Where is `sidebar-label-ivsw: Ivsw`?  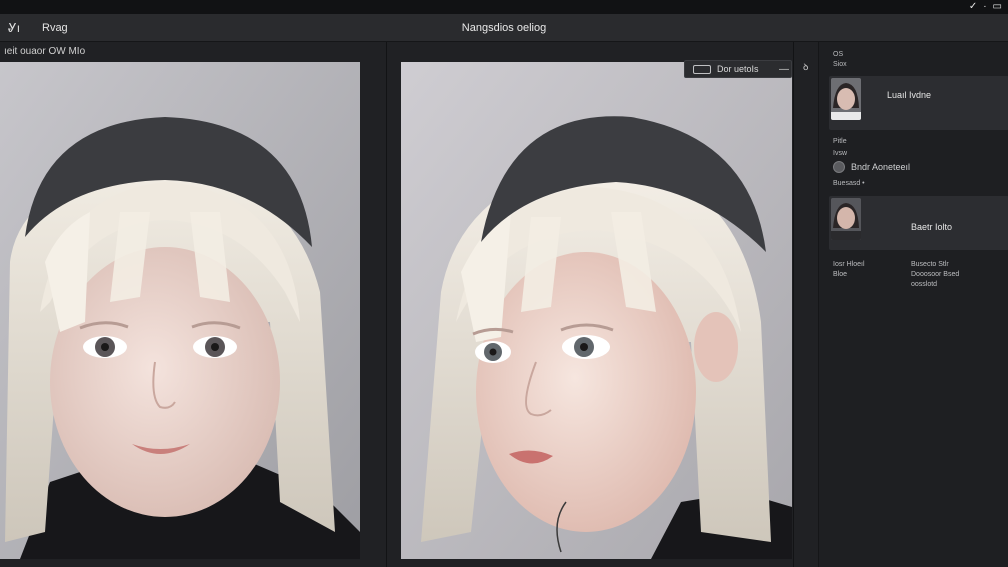 sidebar-label-ivsw: Ivsw is located at coordinates (840, 153).